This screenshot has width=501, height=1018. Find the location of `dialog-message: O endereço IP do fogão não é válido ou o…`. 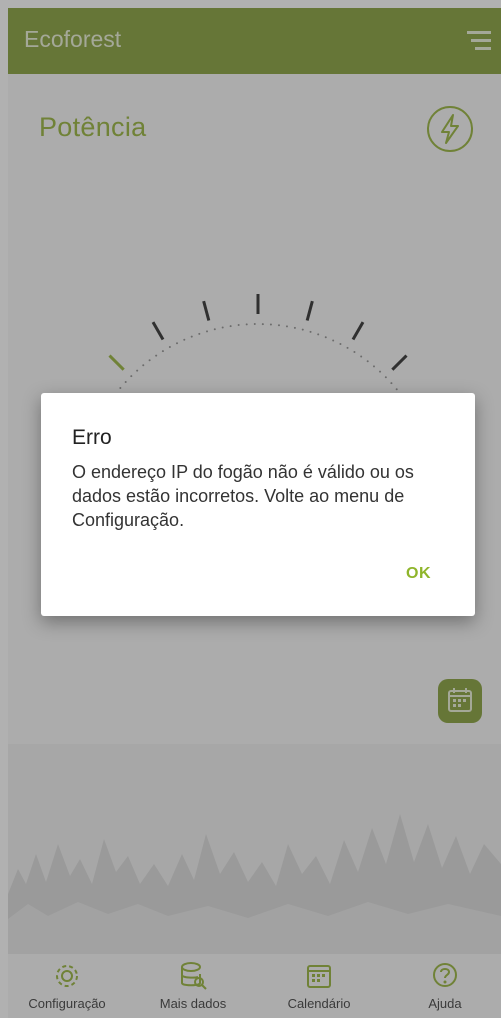

dialog-message: O endereço IP do fogão não é válido ou o… is located at coordinates (243, 496).